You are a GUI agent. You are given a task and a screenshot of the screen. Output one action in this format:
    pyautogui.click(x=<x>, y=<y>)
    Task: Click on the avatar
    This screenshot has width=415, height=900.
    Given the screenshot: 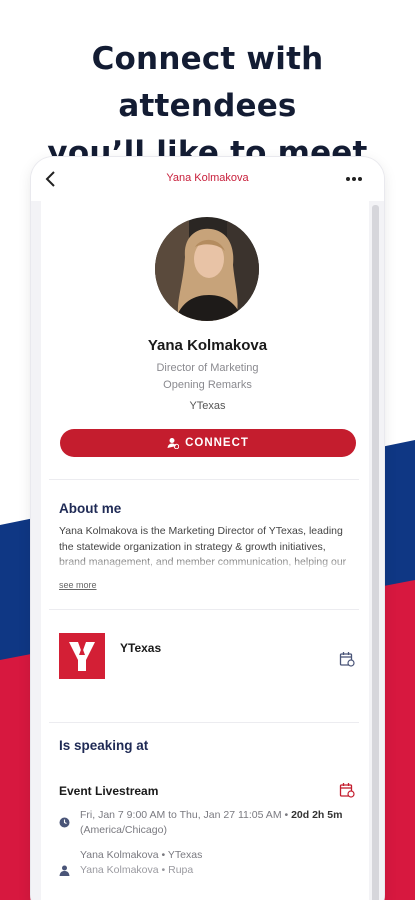 What is the action you would take?
    pyautogui.click(x=207, y=269)
    